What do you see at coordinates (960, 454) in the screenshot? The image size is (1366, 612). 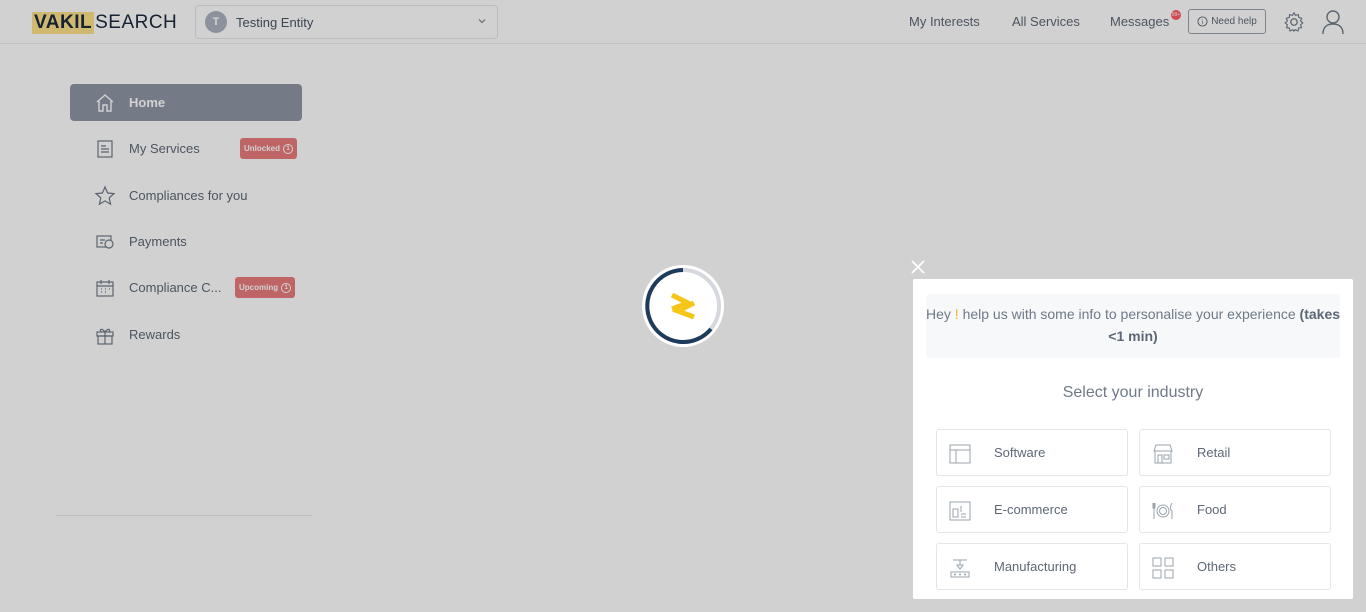 I see `software-icon` at bounding box center [960, 454].